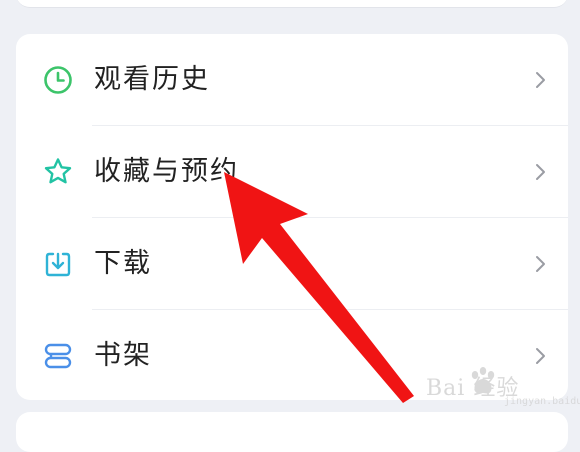 The width and height of the screenshot is (580, 452). What do you see at coordinates (123, 355) in the screenshot?
I see `menu-item-label: 书架` at bounding box center [123, 355].